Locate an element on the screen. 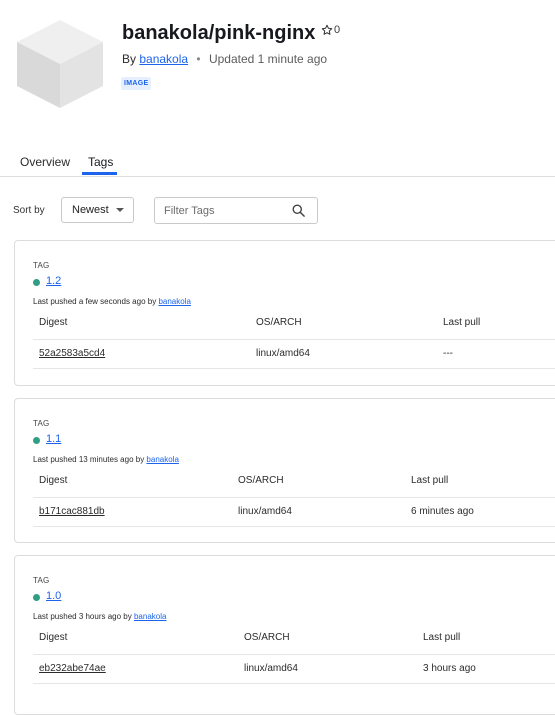 The image size is (555, 715). active-tab-indicator is located at coordinates (99, 173).